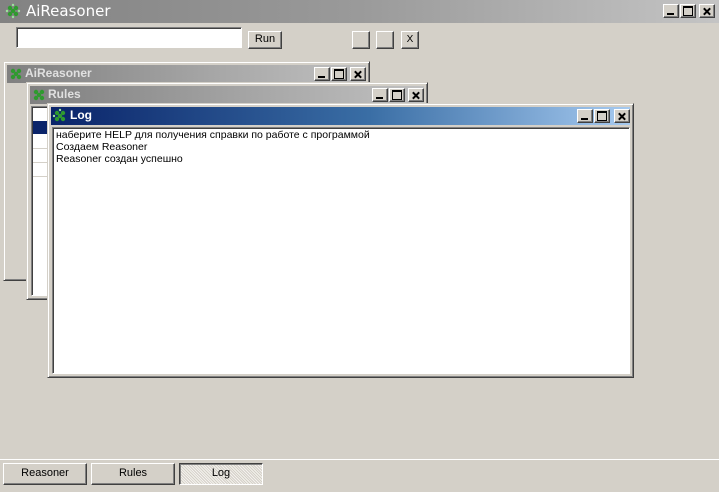 This screenshot has width=719, height=492. Describe the element at coordinates (410, 40) in the screenshot. I see `toolbar-close-button: X` at that location.